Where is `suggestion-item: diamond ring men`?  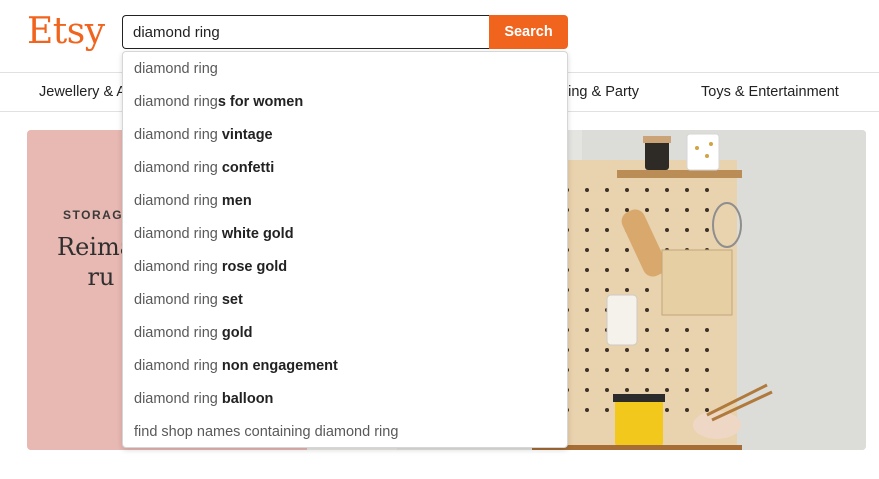 suggestion-item: diamond ring men is located at coordinates (345, 201).